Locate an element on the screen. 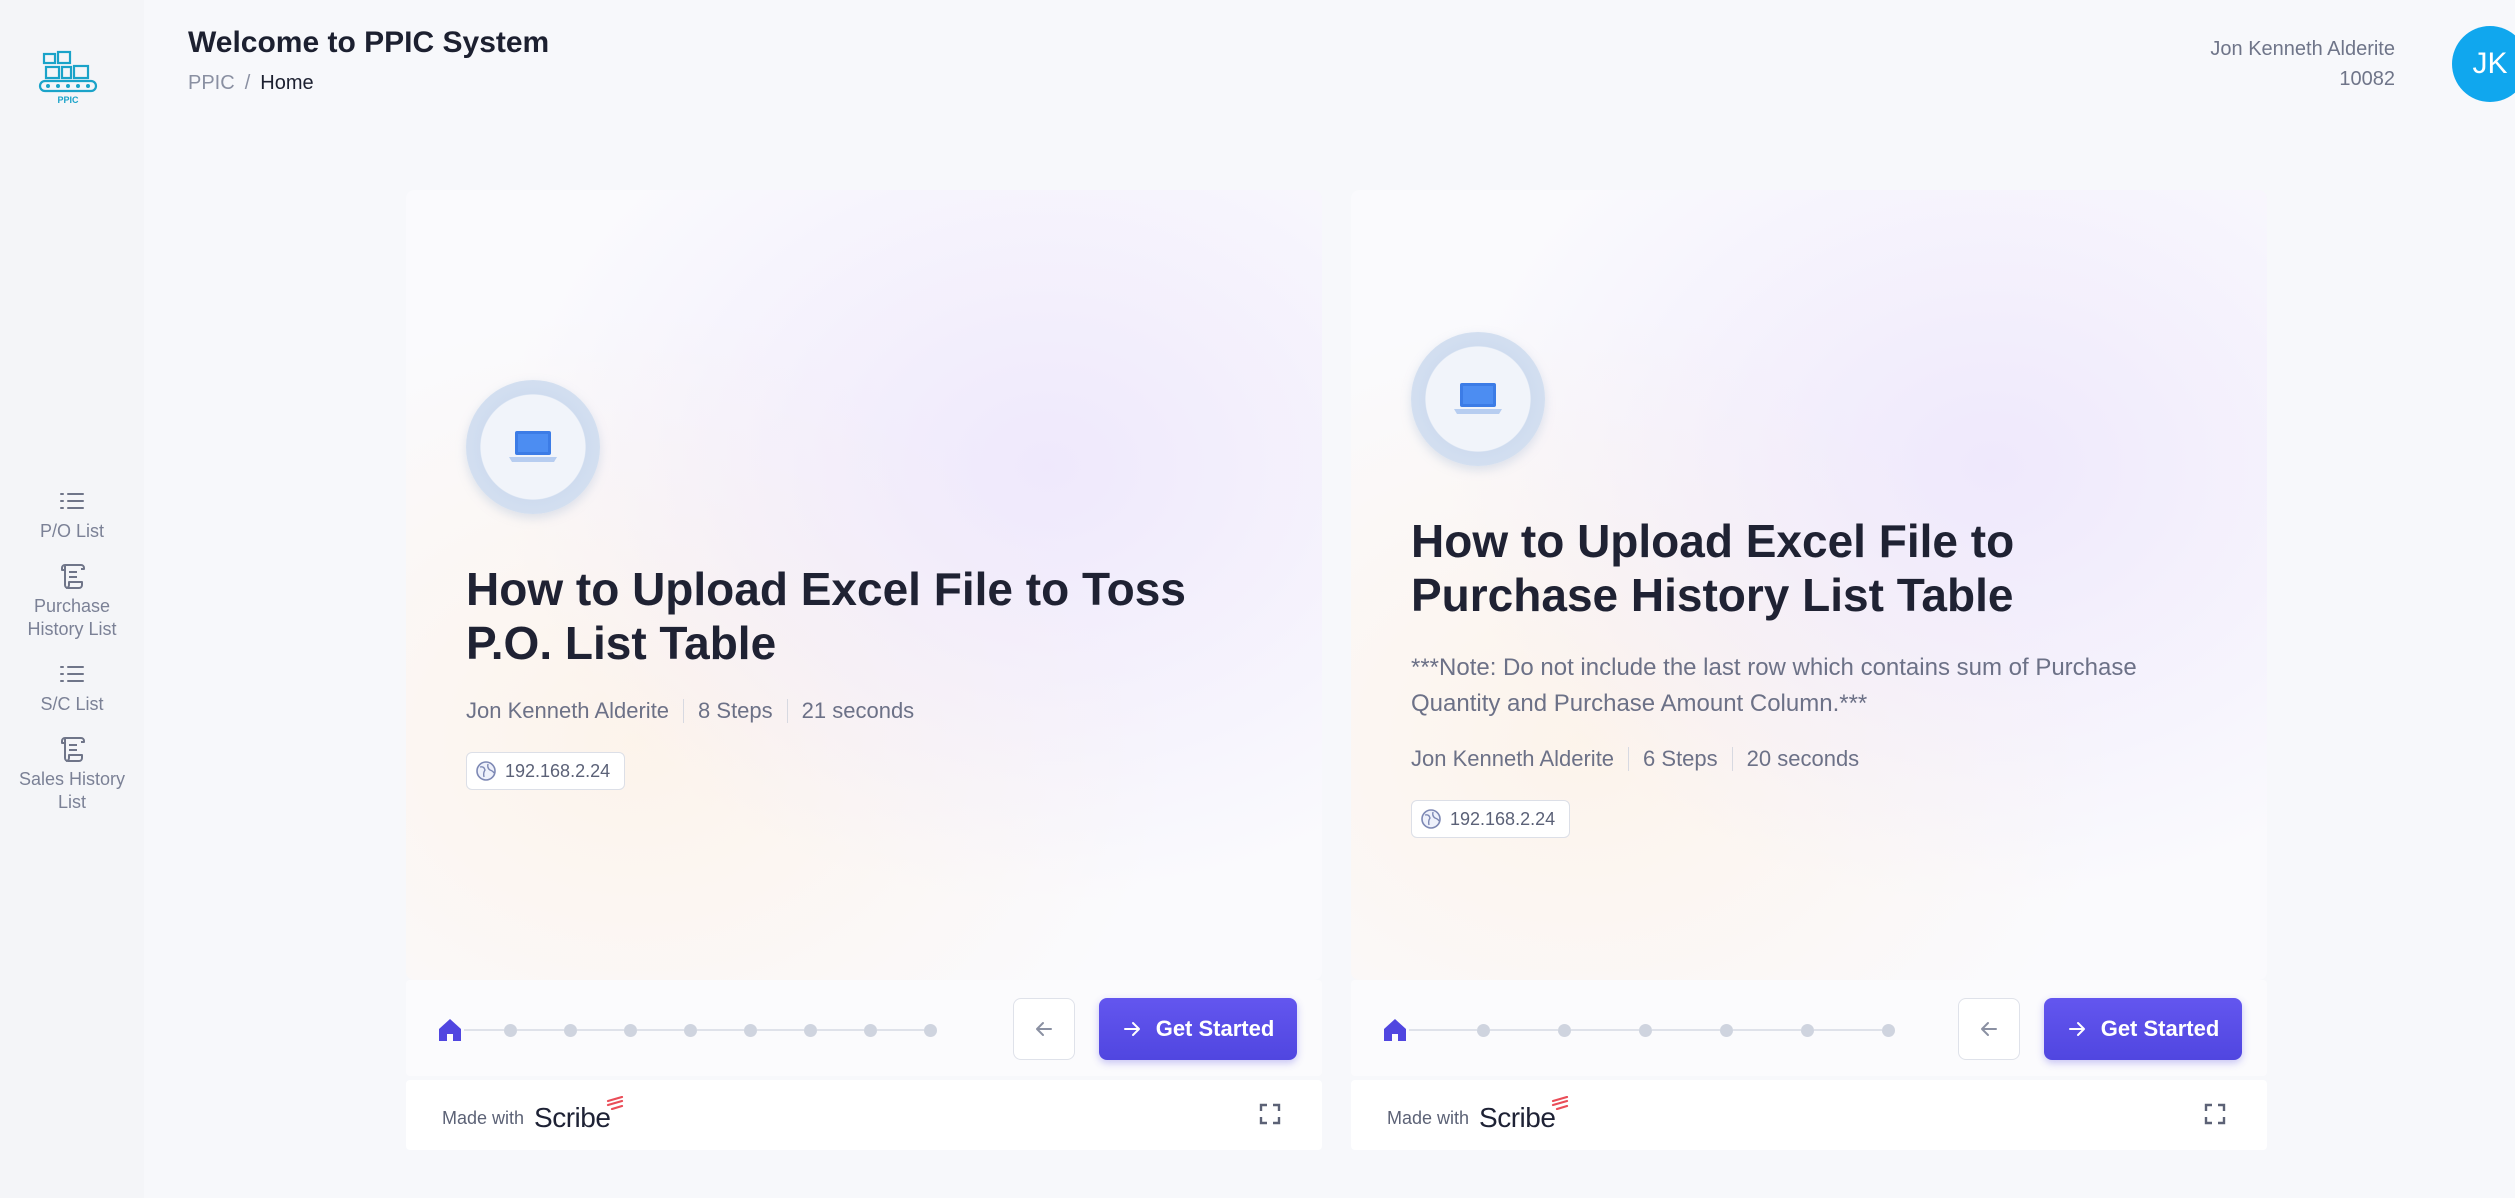  sidebar-item-label: S/C List is located at coordinates (72, 704).